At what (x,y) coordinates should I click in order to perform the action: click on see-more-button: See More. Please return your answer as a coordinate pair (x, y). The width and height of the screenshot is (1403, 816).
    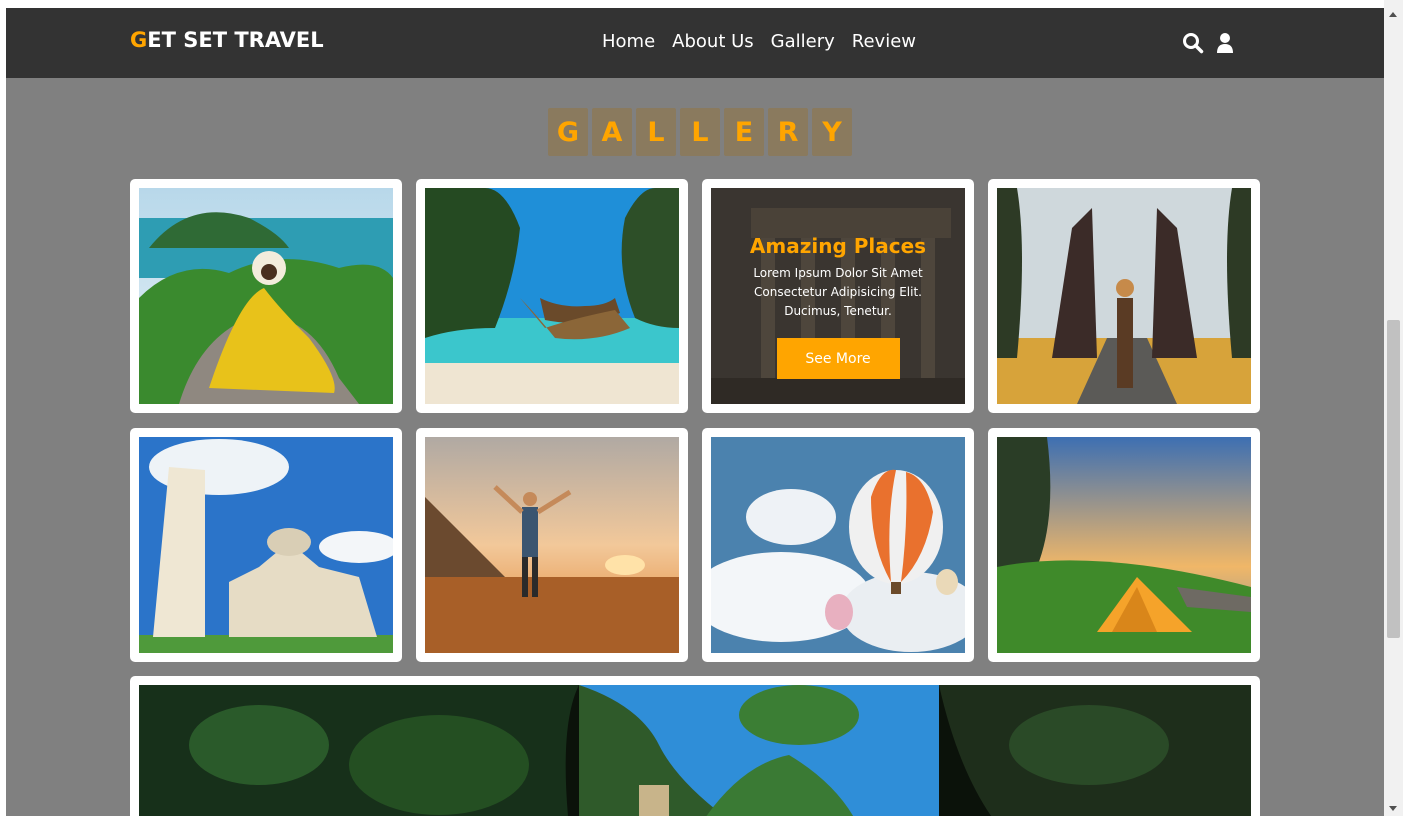
    Looking at the image, I should click on (838, 358).